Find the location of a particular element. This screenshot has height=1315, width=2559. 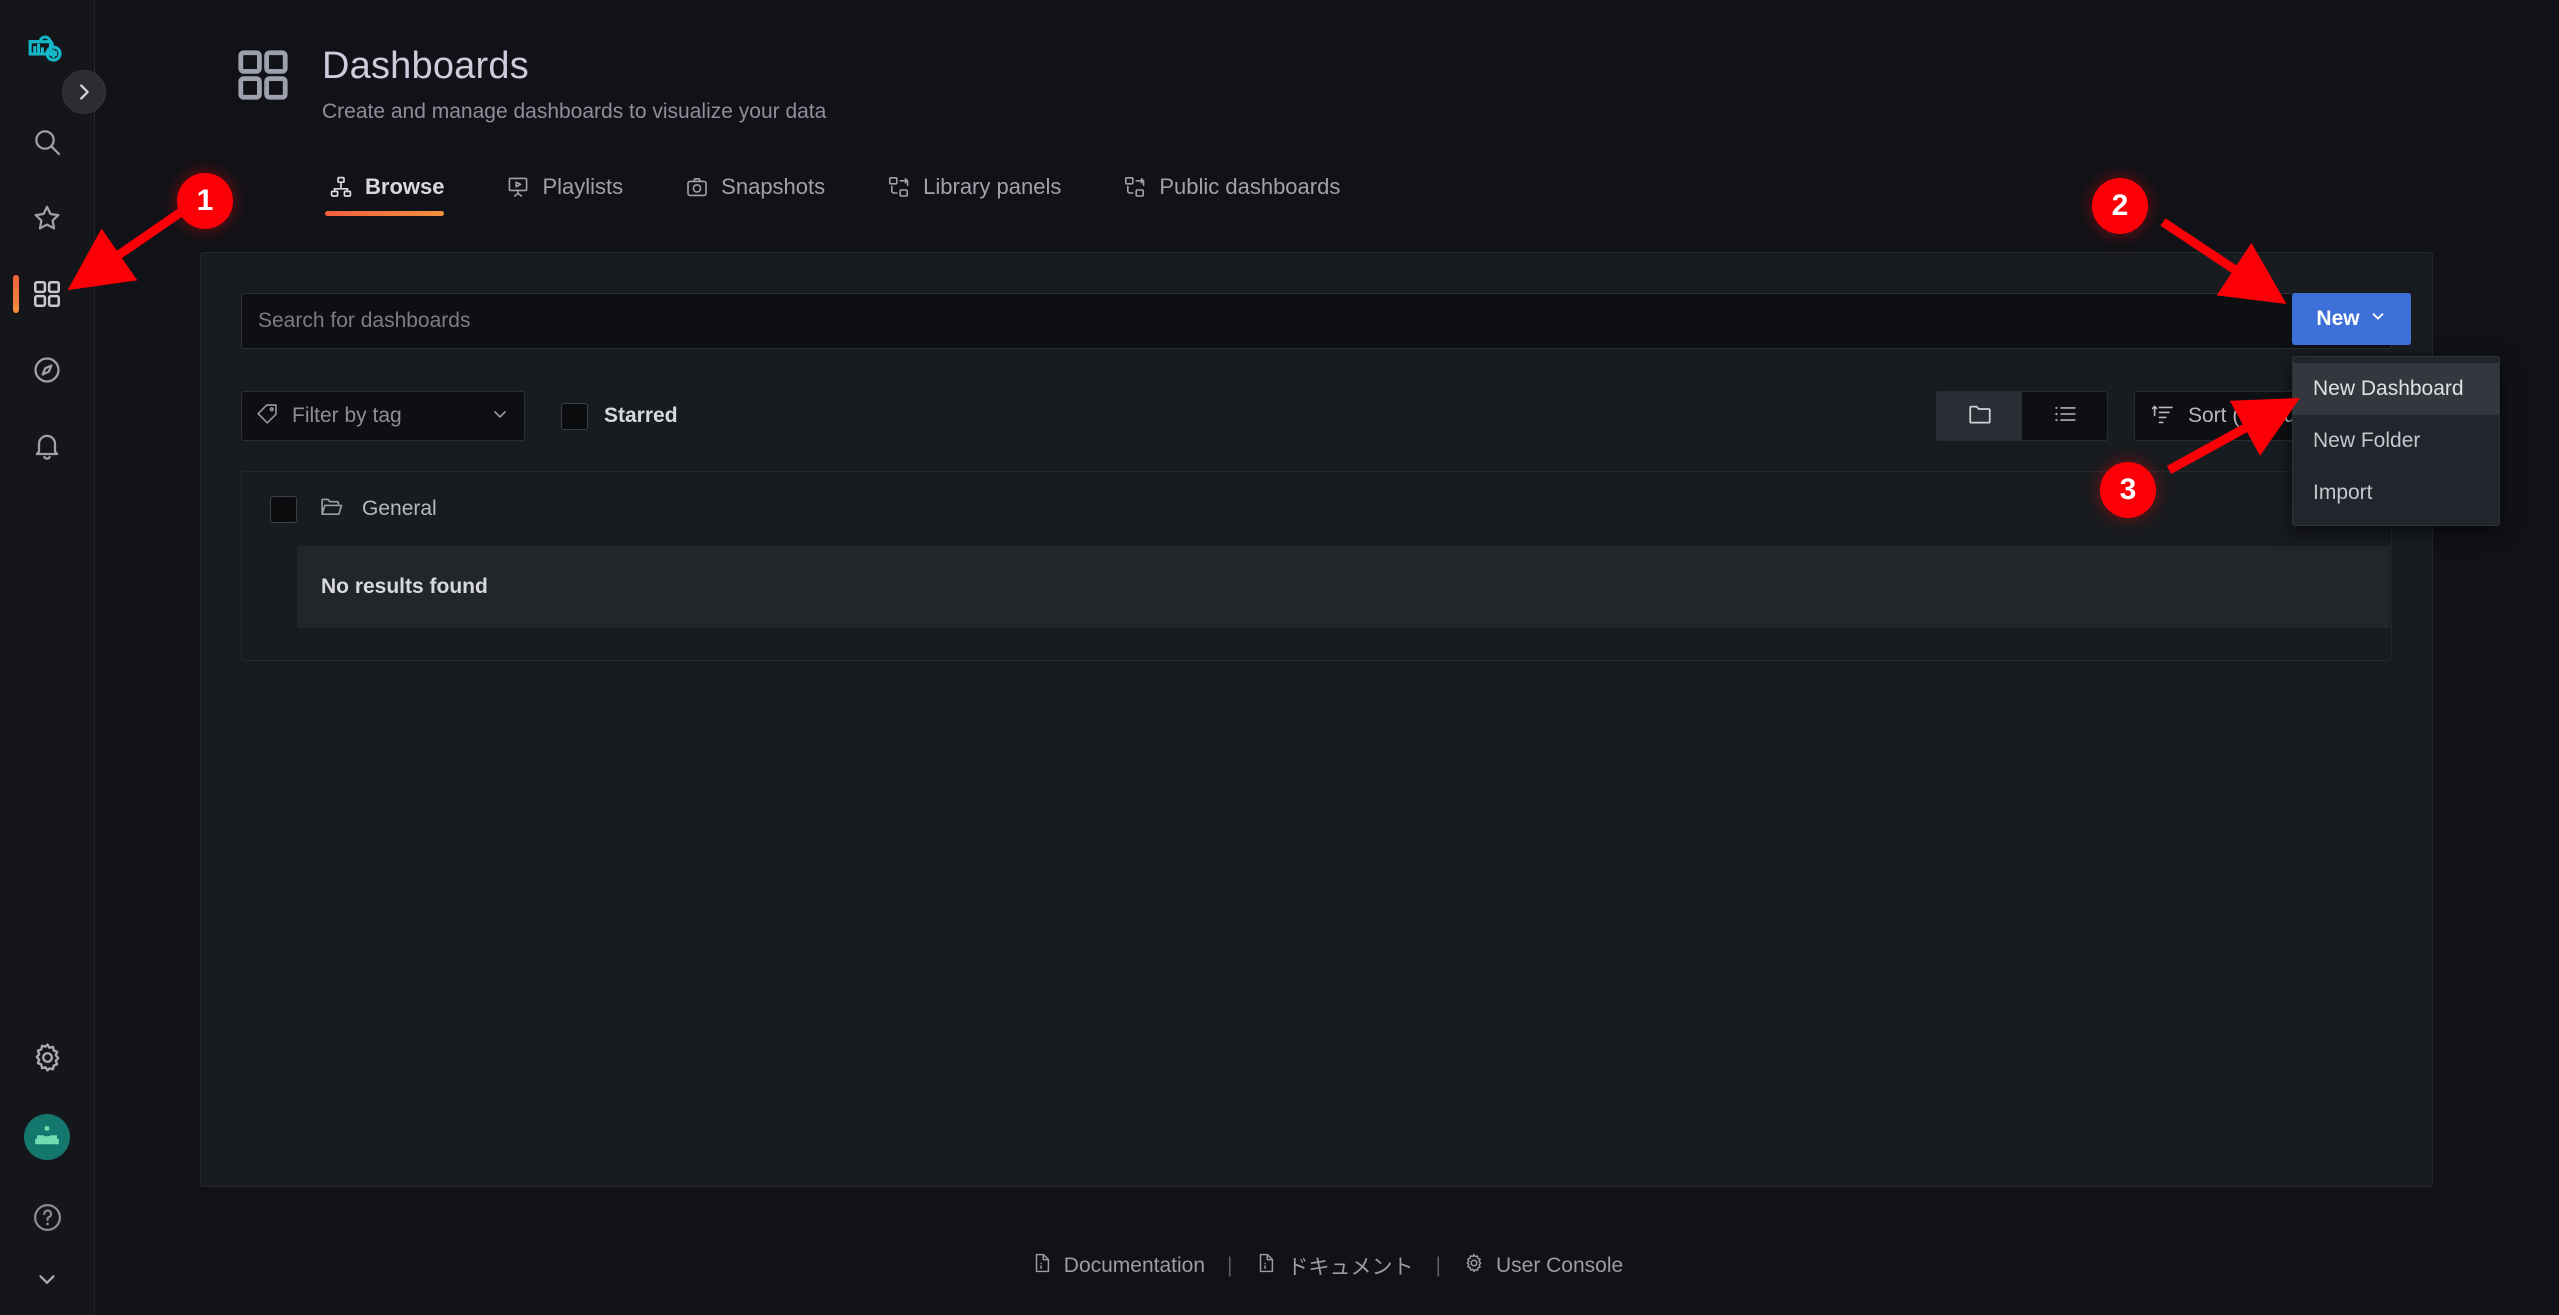

tag-filter-select: Filter by tag is located at coordinates (383, 416).